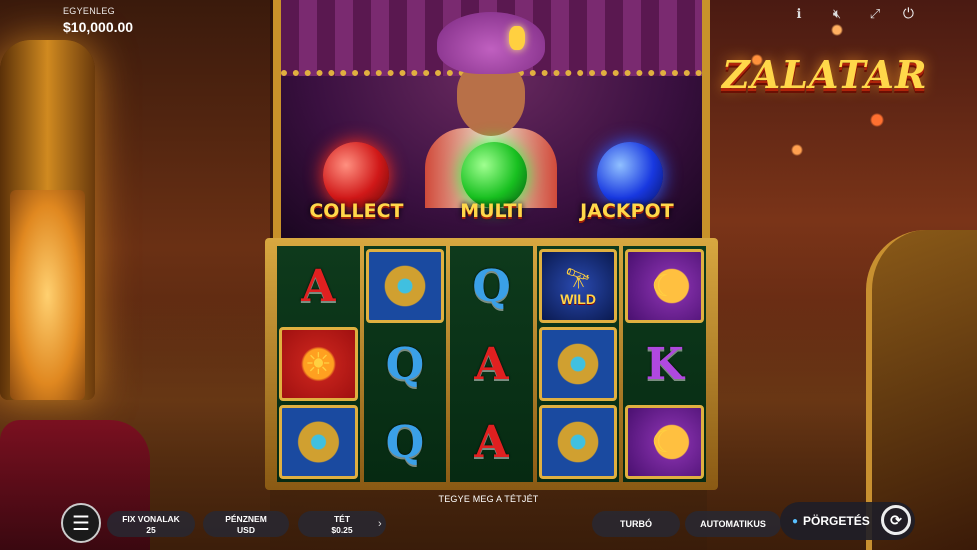 This screenshot has width=977, height=550. I want to click on sun-symbol: ☀, so click(318, 364).